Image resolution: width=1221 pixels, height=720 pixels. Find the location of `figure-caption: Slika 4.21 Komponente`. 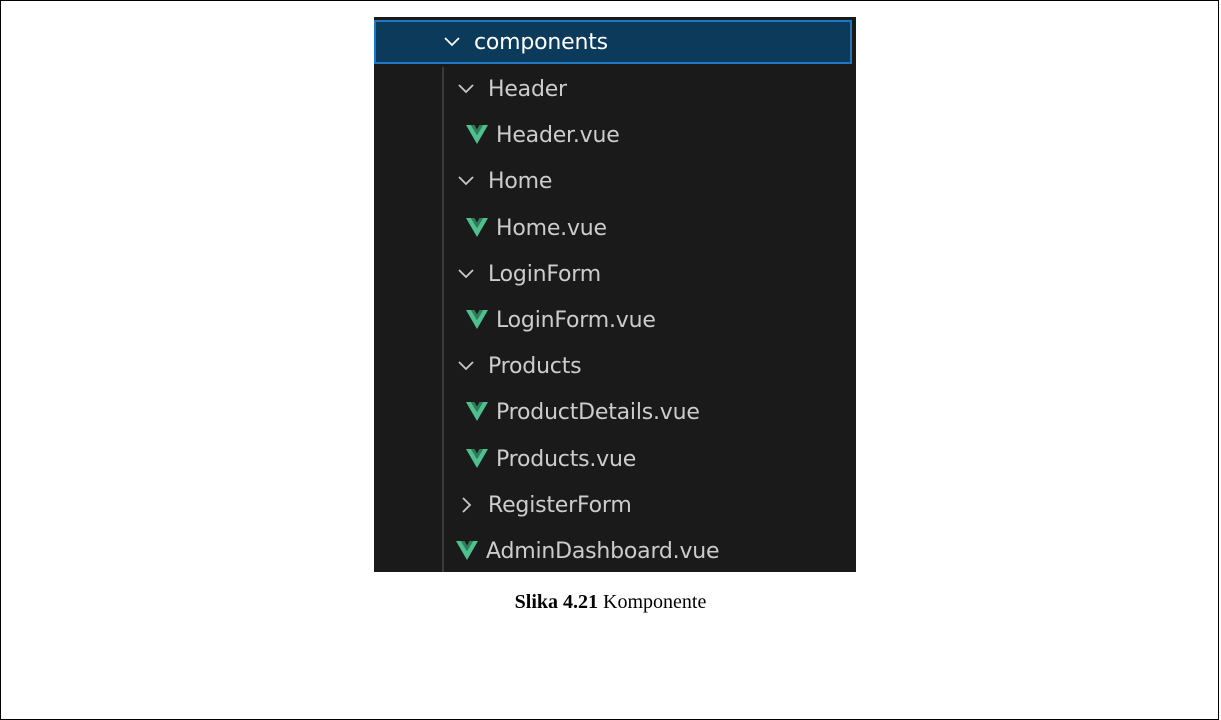

figure-caption: Slika 4.21 Komponente is located at coordinates (610, 602).